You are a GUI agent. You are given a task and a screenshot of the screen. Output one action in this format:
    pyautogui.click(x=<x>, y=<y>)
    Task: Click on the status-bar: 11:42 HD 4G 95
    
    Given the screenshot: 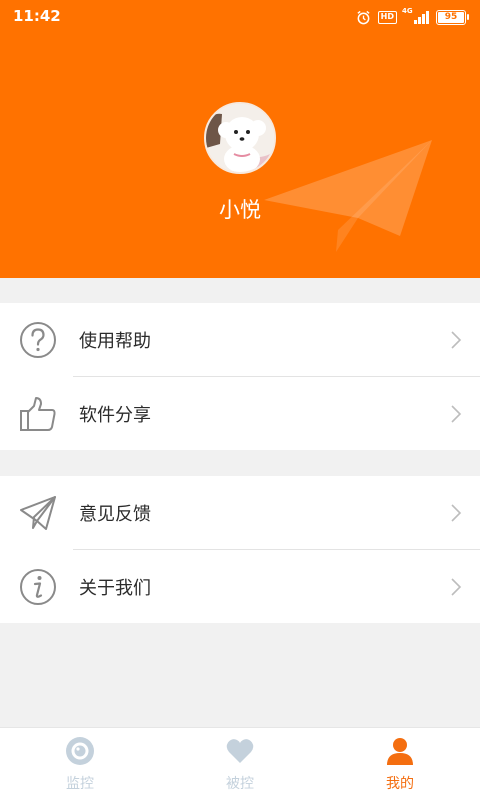 What is the action you would take?
    pyautogui.click(x=240, y=17)
    